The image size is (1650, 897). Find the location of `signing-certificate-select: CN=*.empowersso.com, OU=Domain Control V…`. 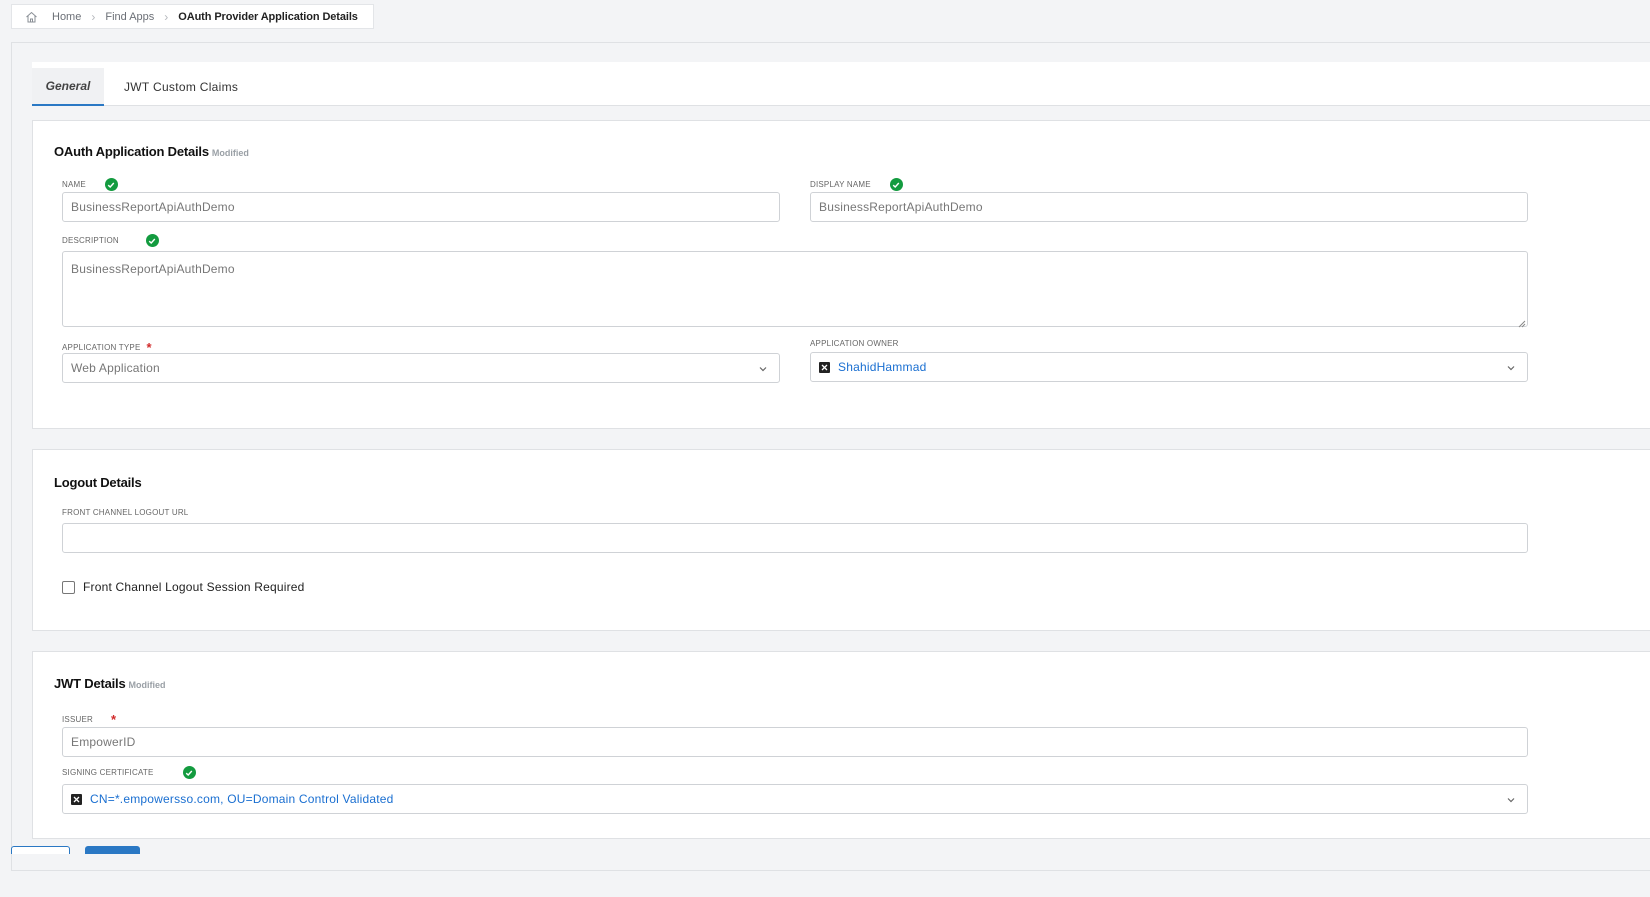

signing-certificate-select: CN=*.empowersso.com, OU=Domain Control V… is located at coordinates (795, 799).